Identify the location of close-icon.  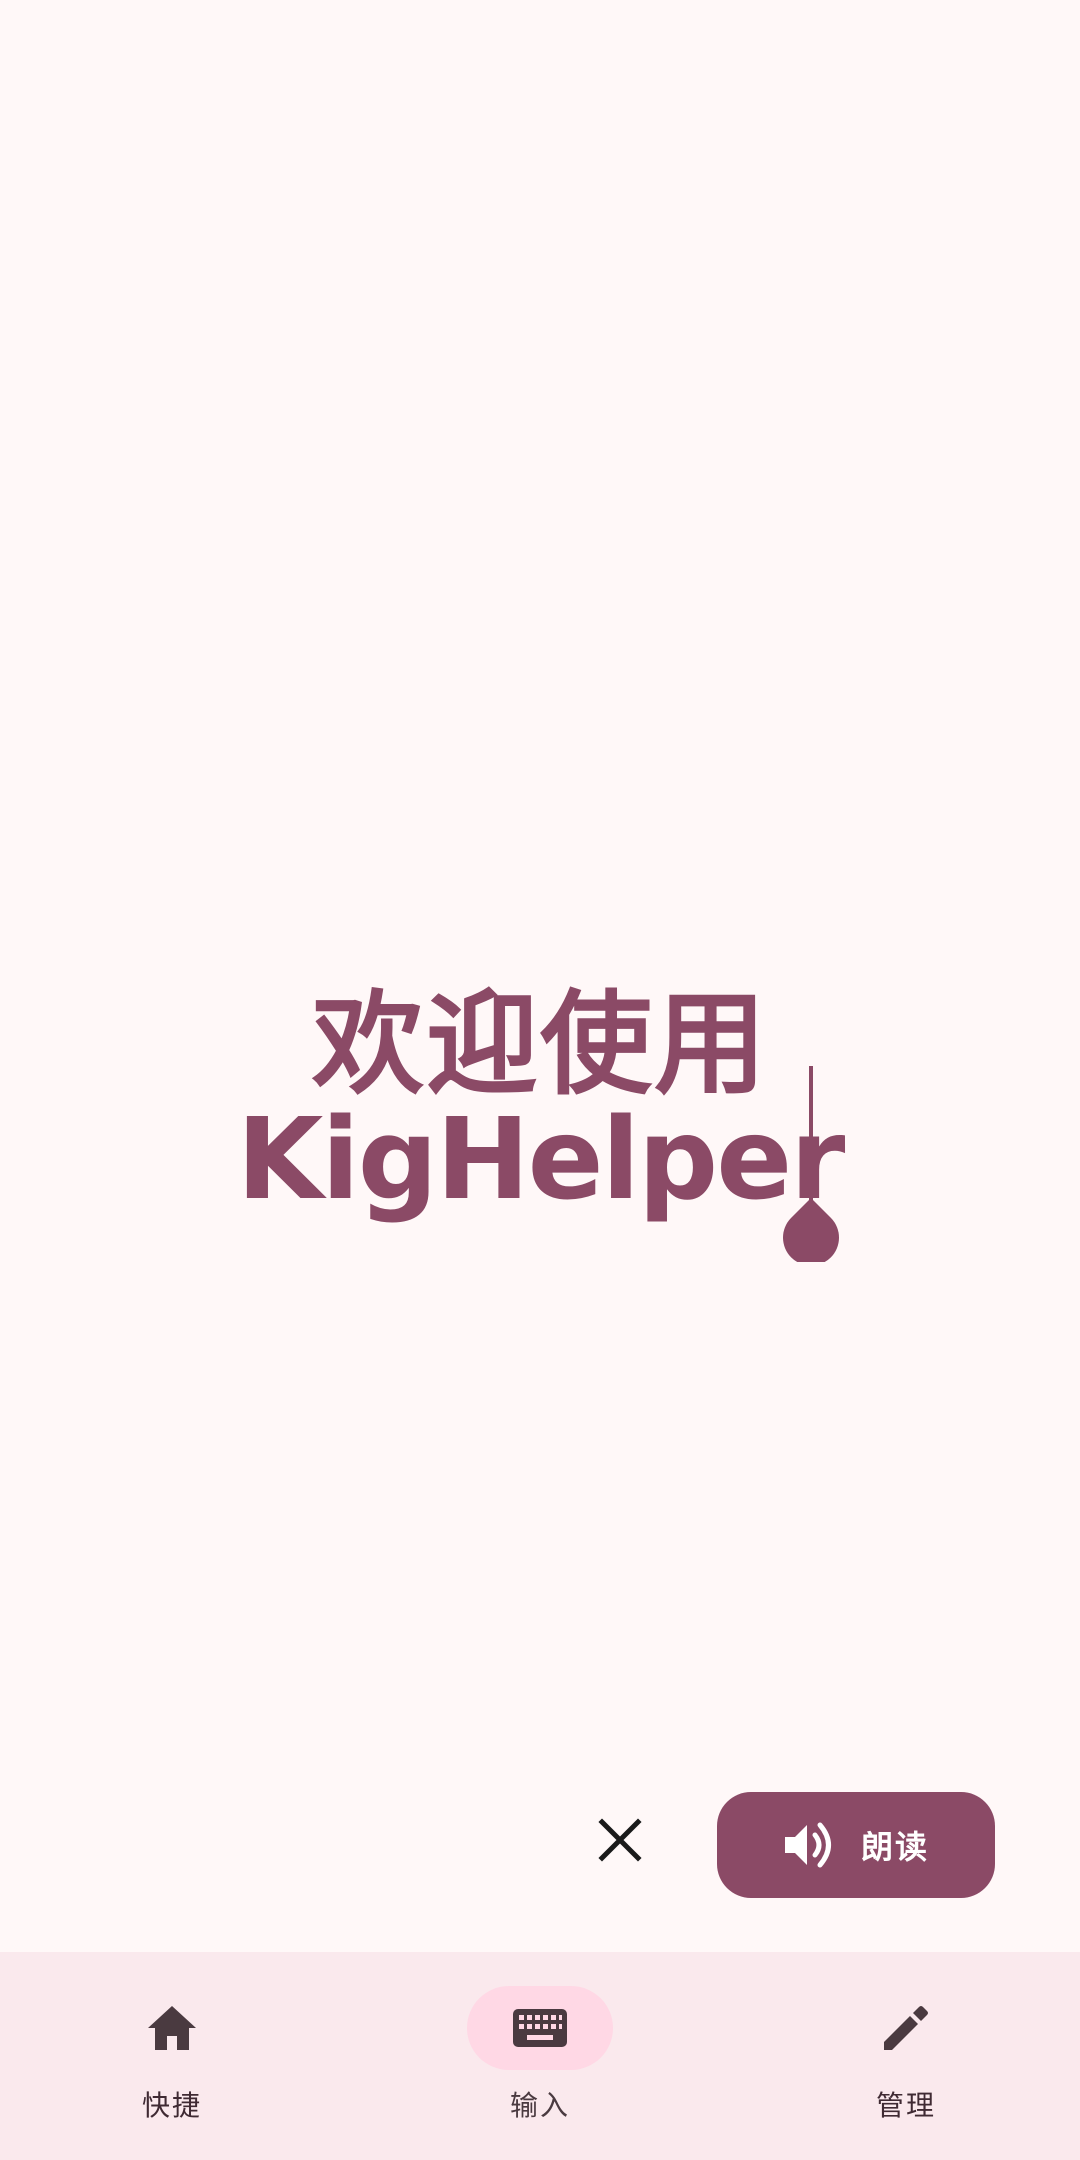
(620, 1840).